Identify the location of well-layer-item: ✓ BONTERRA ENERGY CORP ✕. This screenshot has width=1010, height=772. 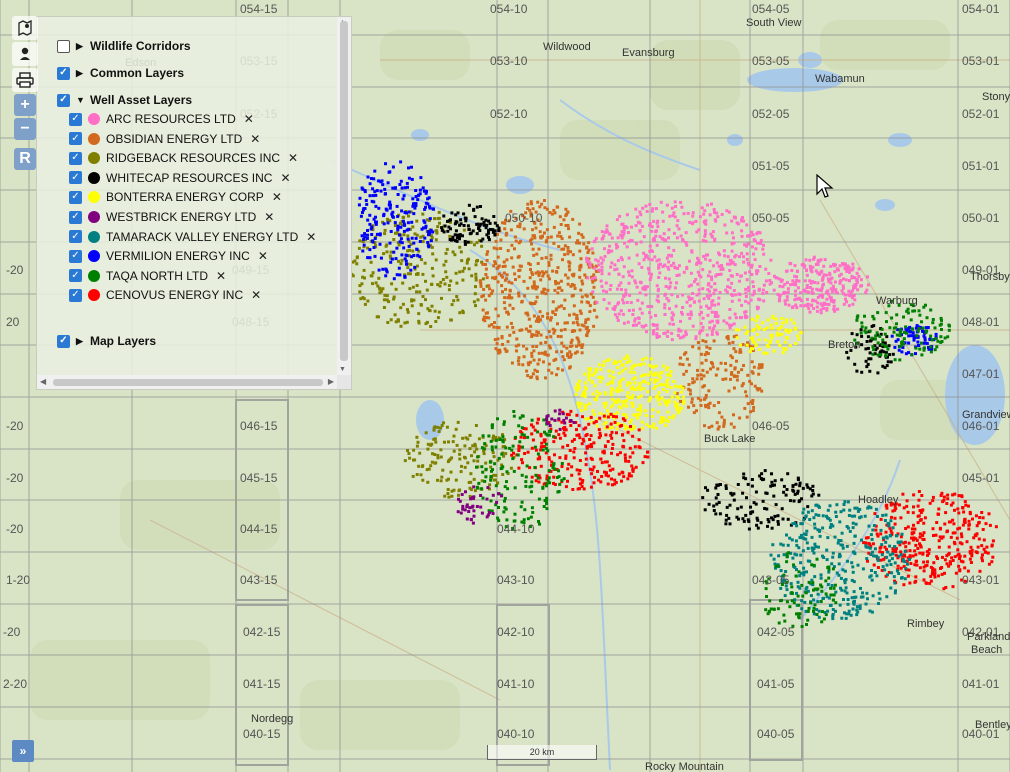
(175, 197).